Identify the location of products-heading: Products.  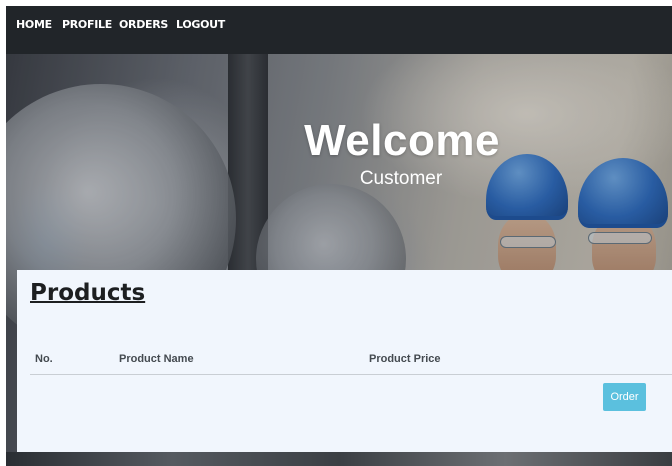
(88, 293).